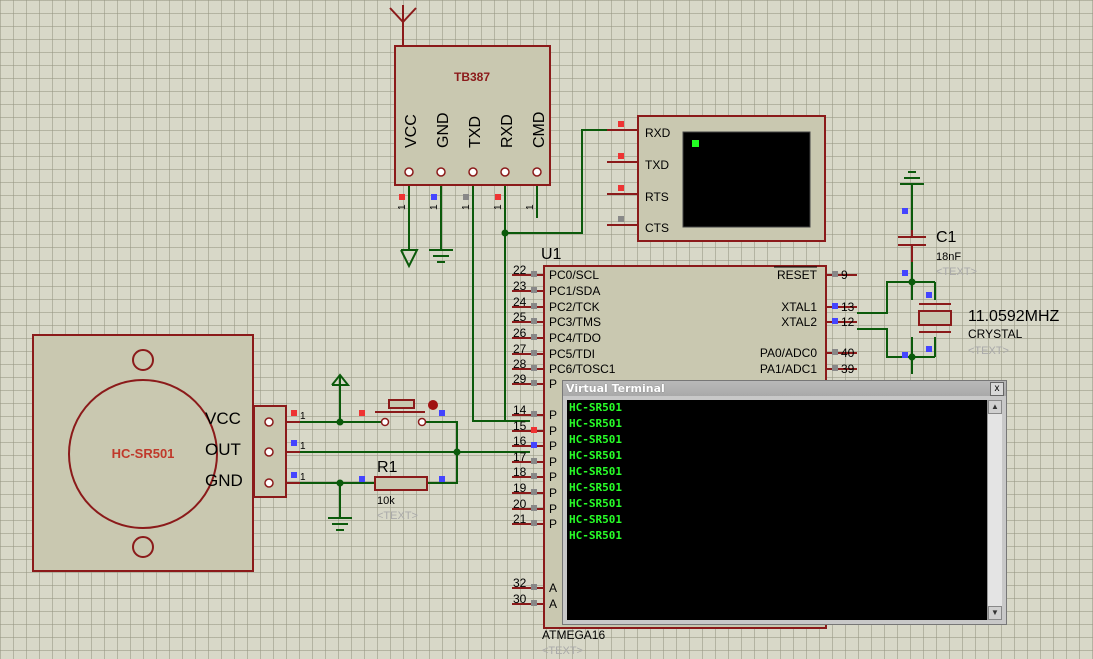 This screenshot has width=1093, height=659. What do you see at coordinates (575, 338) in the screenshot?
I see `mcu-pin-label: PC4/TDO` at bounding box center [575, 338].